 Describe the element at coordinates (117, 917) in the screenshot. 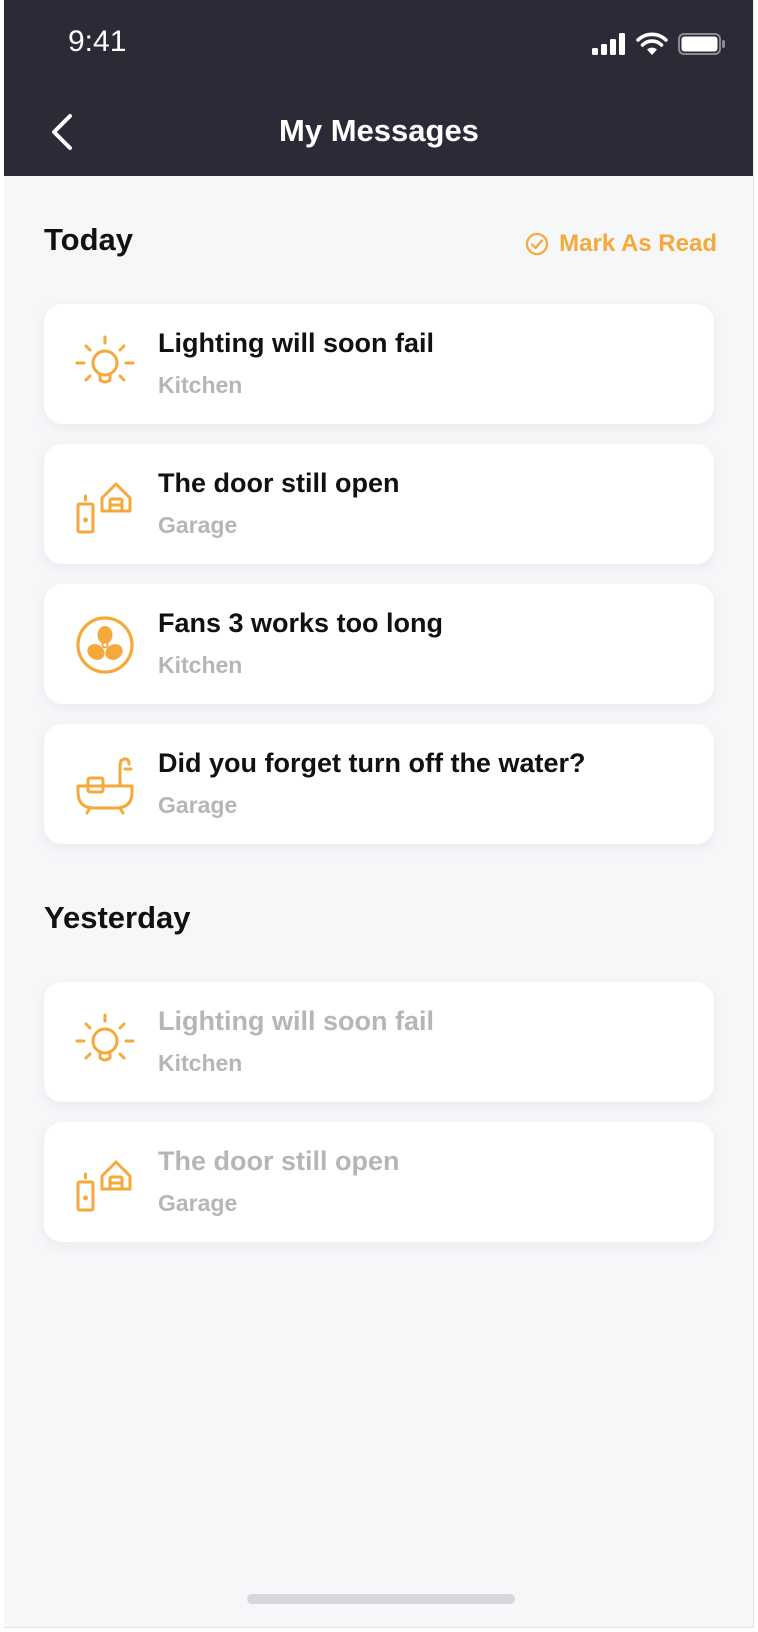

I see `section-title-yesterday: Yesterday` at that location.